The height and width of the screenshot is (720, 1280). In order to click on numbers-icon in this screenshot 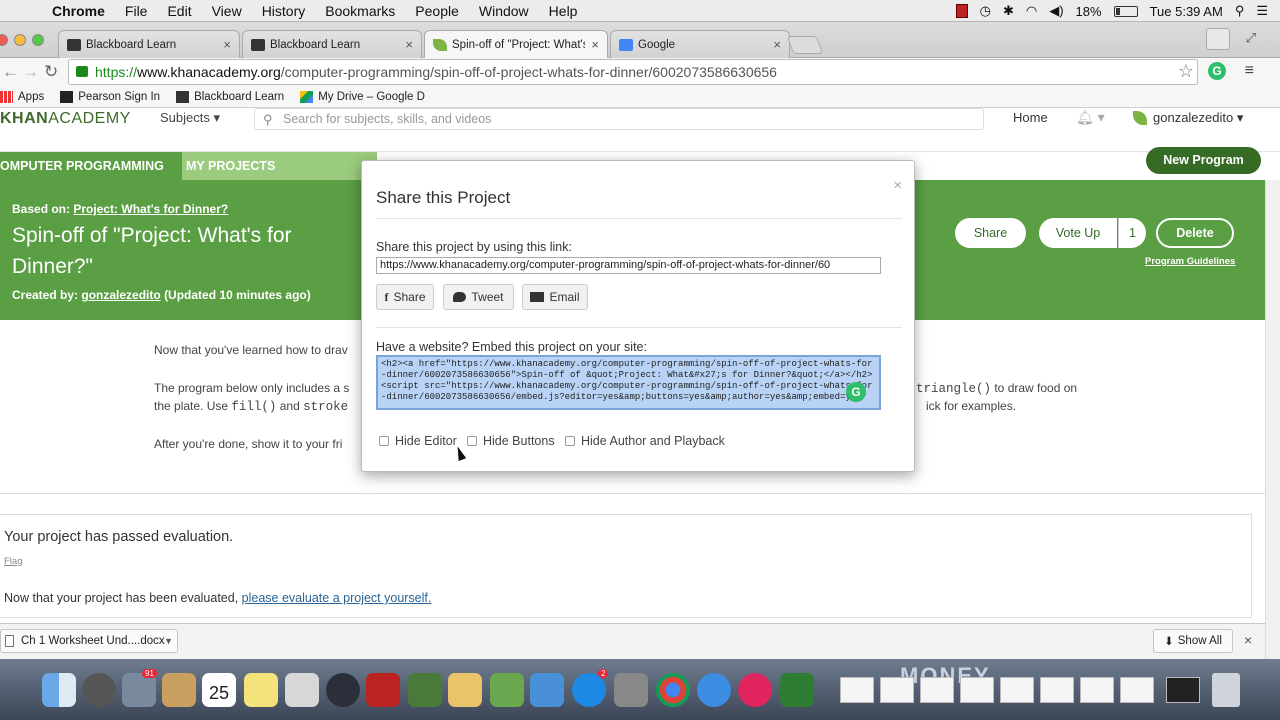, I will do `click(507, 690)`.